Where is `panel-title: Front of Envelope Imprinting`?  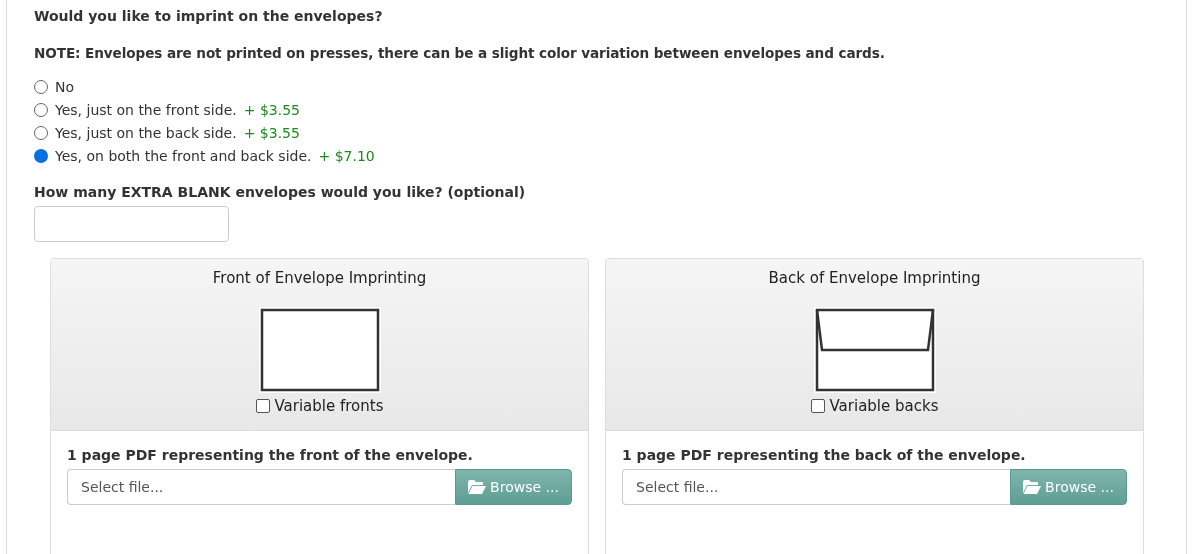
panel-title: Front of Envelope Imprinting is located at coordinates (319, 278).